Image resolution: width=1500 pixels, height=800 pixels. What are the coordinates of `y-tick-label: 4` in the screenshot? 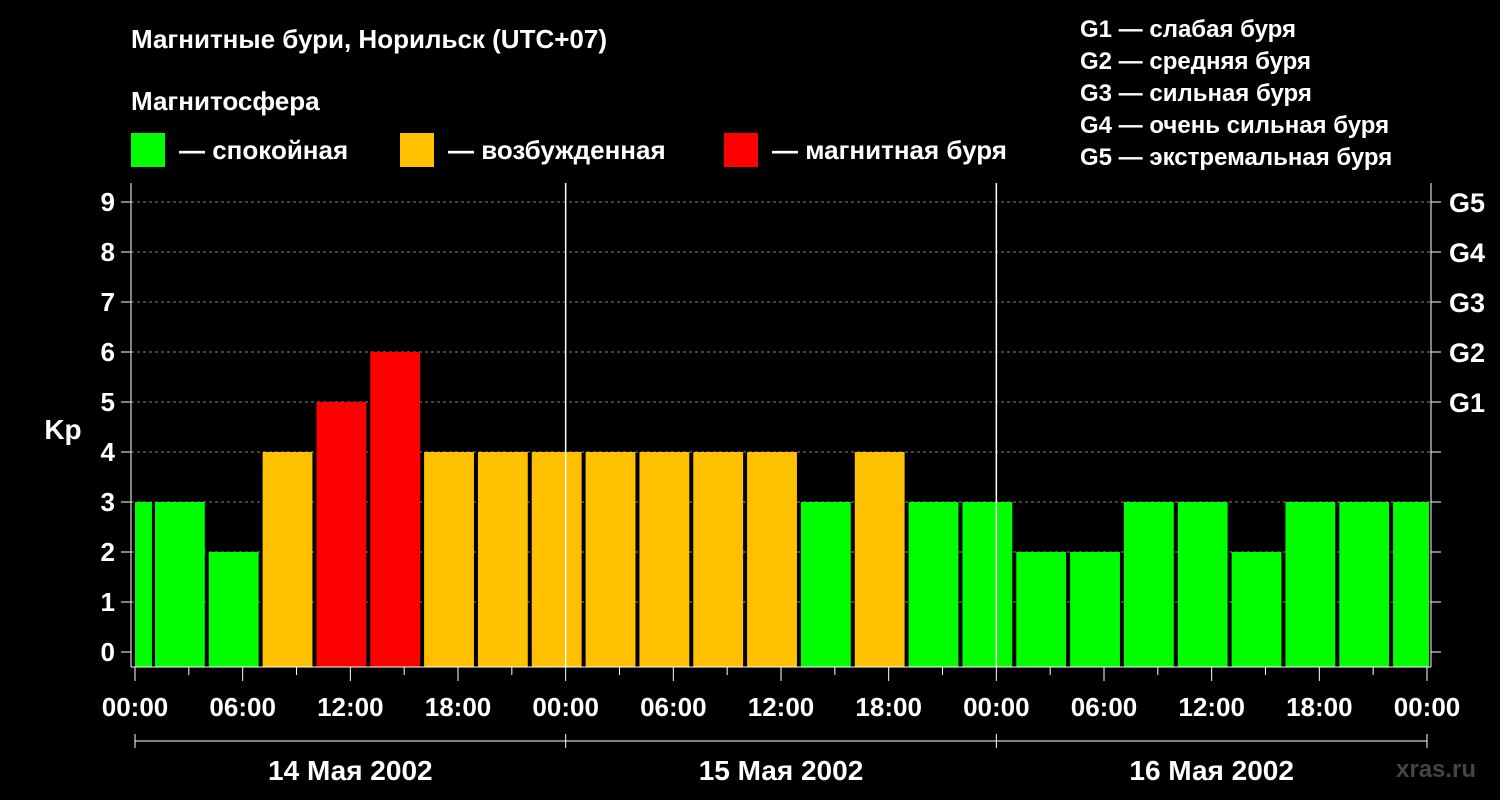 It's located at (108, 452).